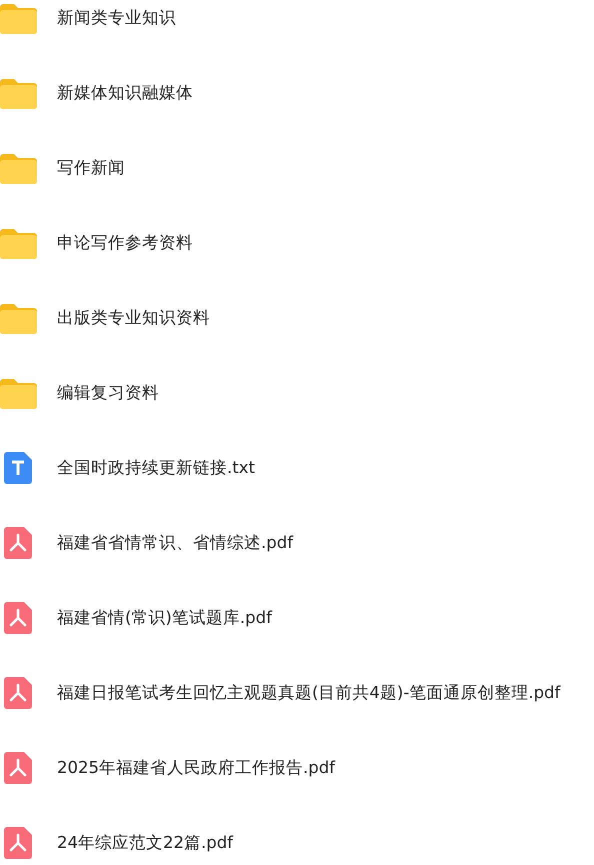 The image size is (594, 865). What do you see at coordinates (145, 843) in the screenshot?
I see `file-name: 24年综应范文22篇.pdf` at bounding box center [145, 843].